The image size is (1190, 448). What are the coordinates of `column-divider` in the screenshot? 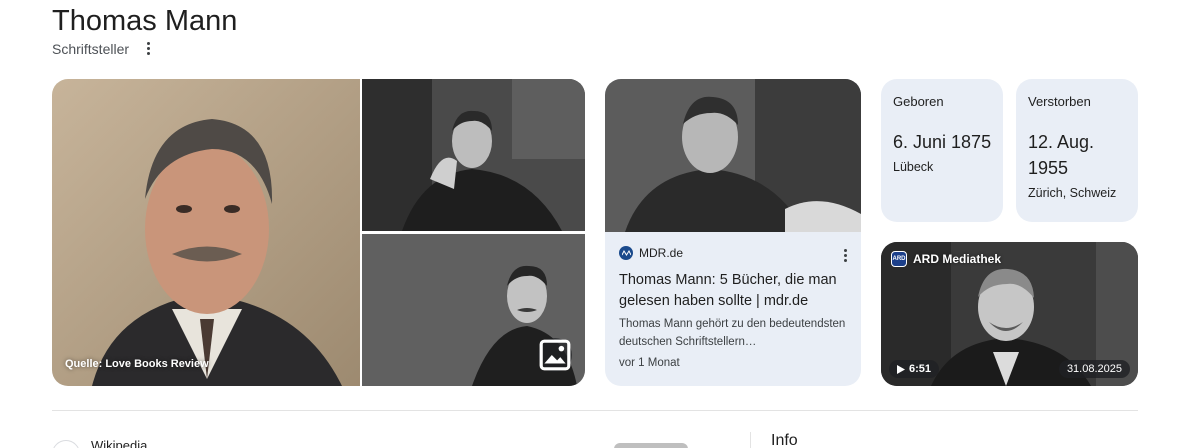 It's located at (750, 440).